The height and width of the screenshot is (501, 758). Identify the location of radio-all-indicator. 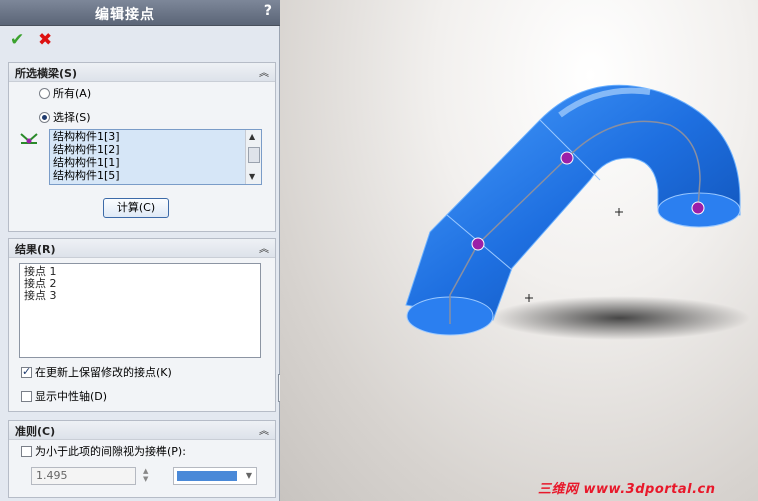
(44, 93).